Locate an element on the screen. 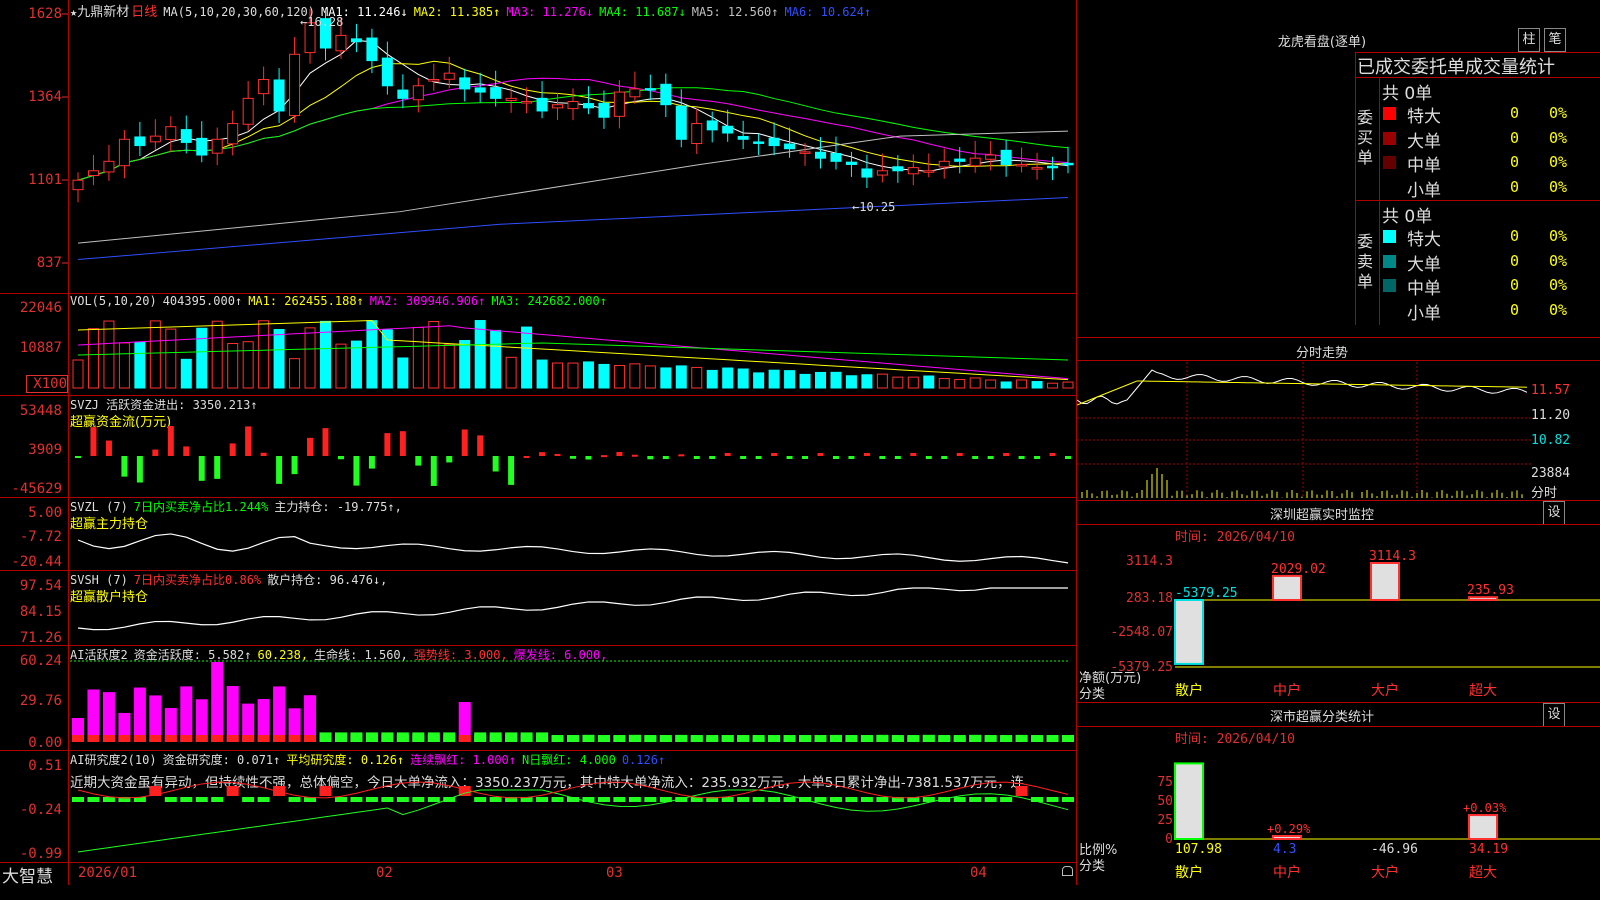 Image resolution: width=1600 pixels, height=900 pixels. sz2-bar-label-4: +0.03% is located at coordinates (1485, 808).